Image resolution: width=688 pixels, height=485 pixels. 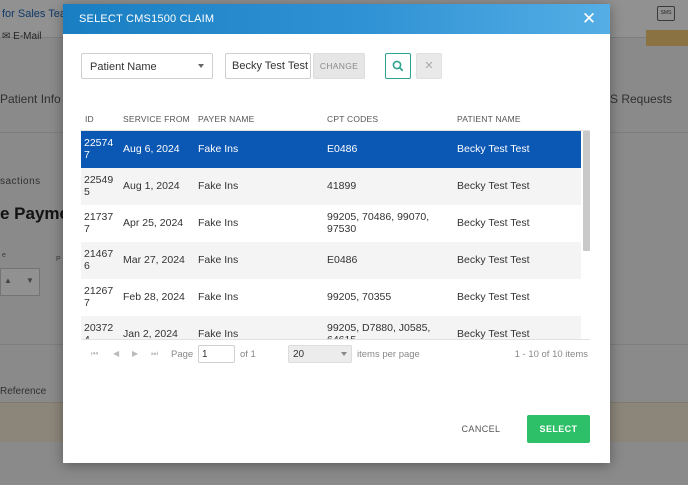 What do you see at coordinates (154, 297) in the screenshot?
I see `cell-service-from: Feb 28, 2024` at bounding box center [154, 297].